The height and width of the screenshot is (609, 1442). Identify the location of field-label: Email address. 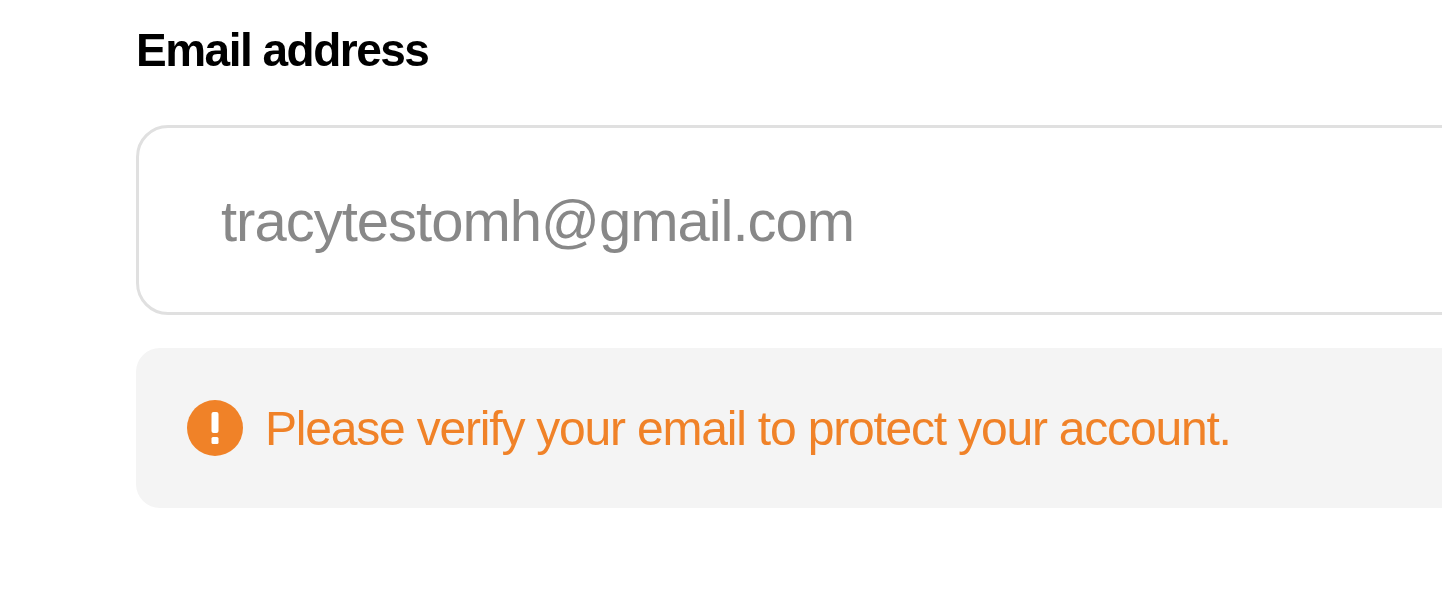
(283, 50).